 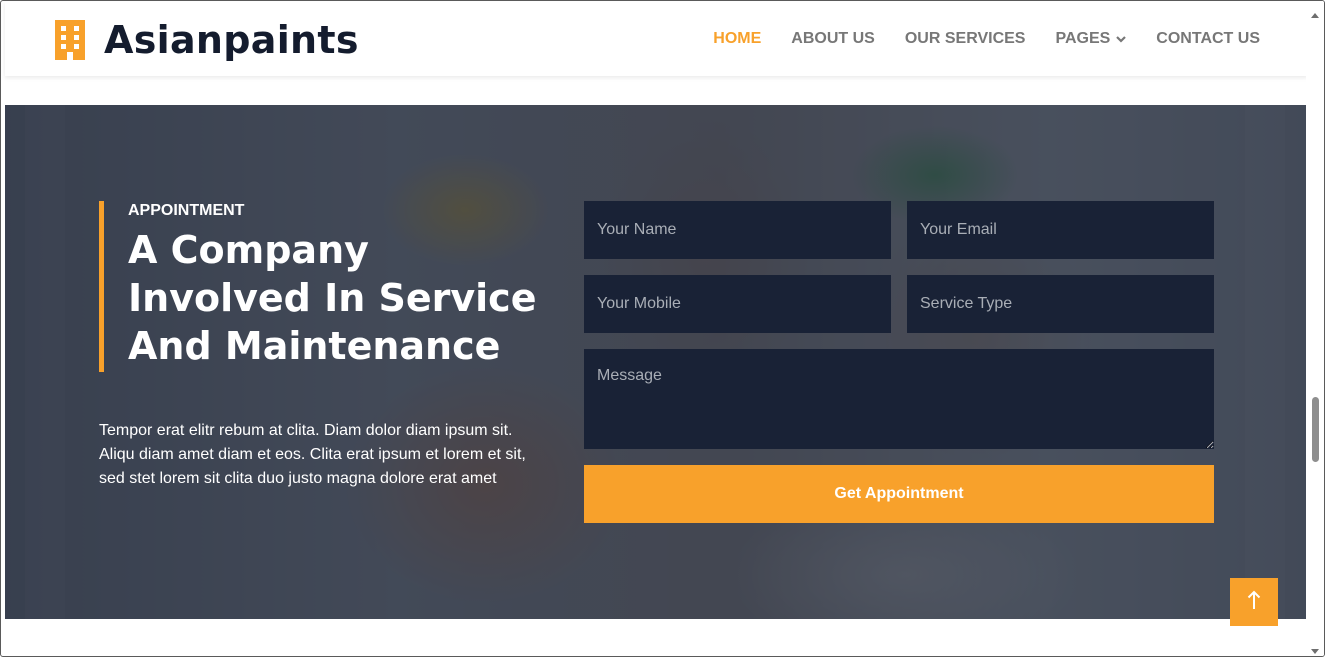 I want to click on nav-item-our-services: OUR SERVICES, so click(x=965, y=39).